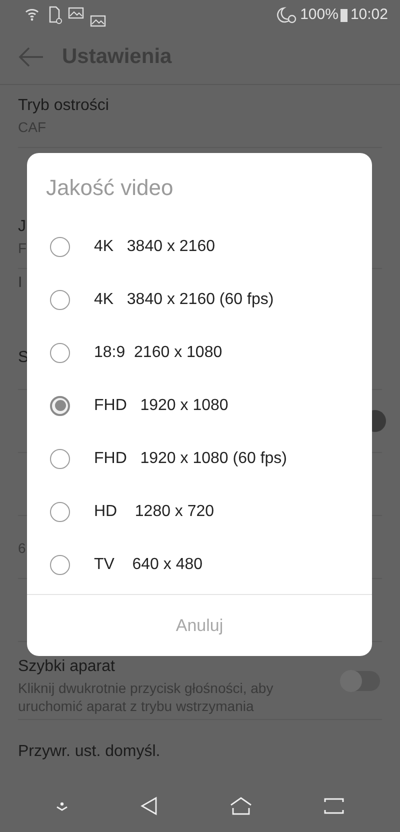 This screenshot has height=832, width=400. I want to click on radio-option: 4K 3840 x 2160, so click(199, 246).